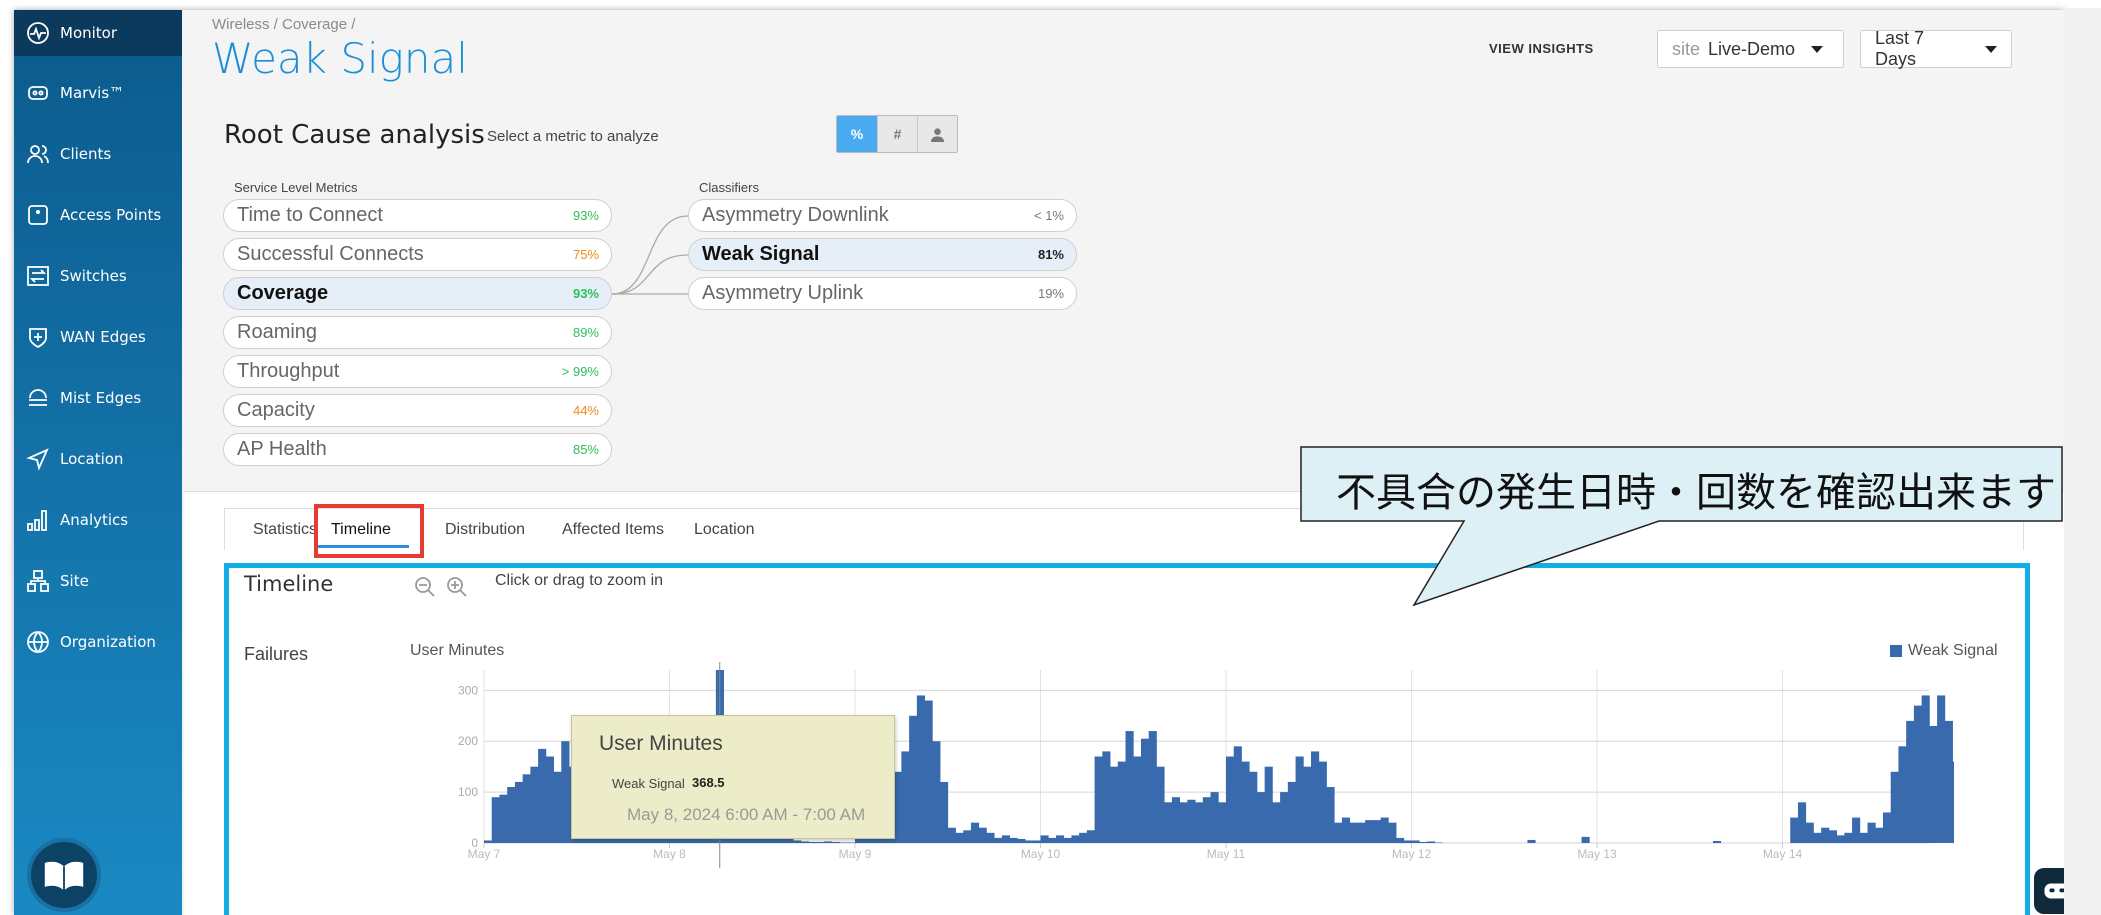  I want to click on metric-time-to-connect: Time to Connect 93%, so click(417, 215).